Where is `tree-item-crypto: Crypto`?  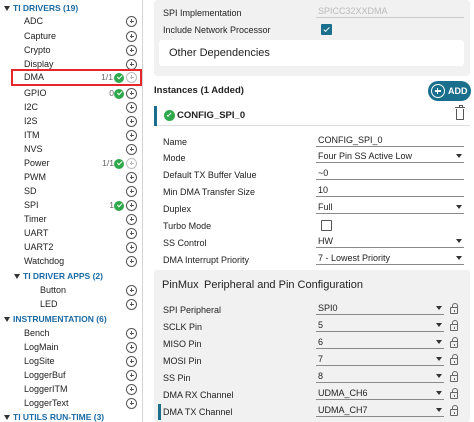 tree-item-crypto: Crypto is located at coordinates (76, 50).